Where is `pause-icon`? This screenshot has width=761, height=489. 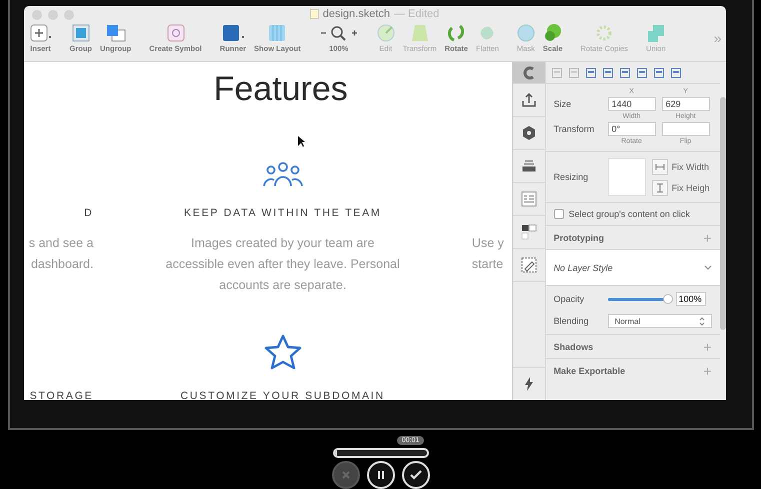
pause-icon is located at coordinates (381, 475).